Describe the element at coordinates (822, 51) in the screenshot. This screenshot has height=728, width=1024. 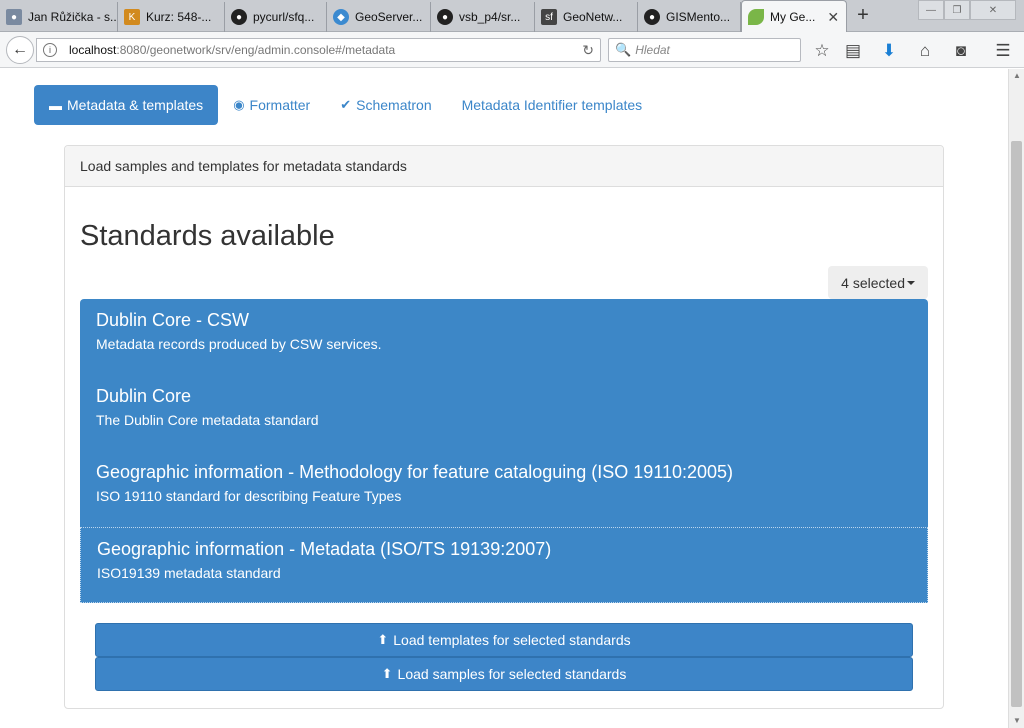
I see `star-icon: ☆` at that location.